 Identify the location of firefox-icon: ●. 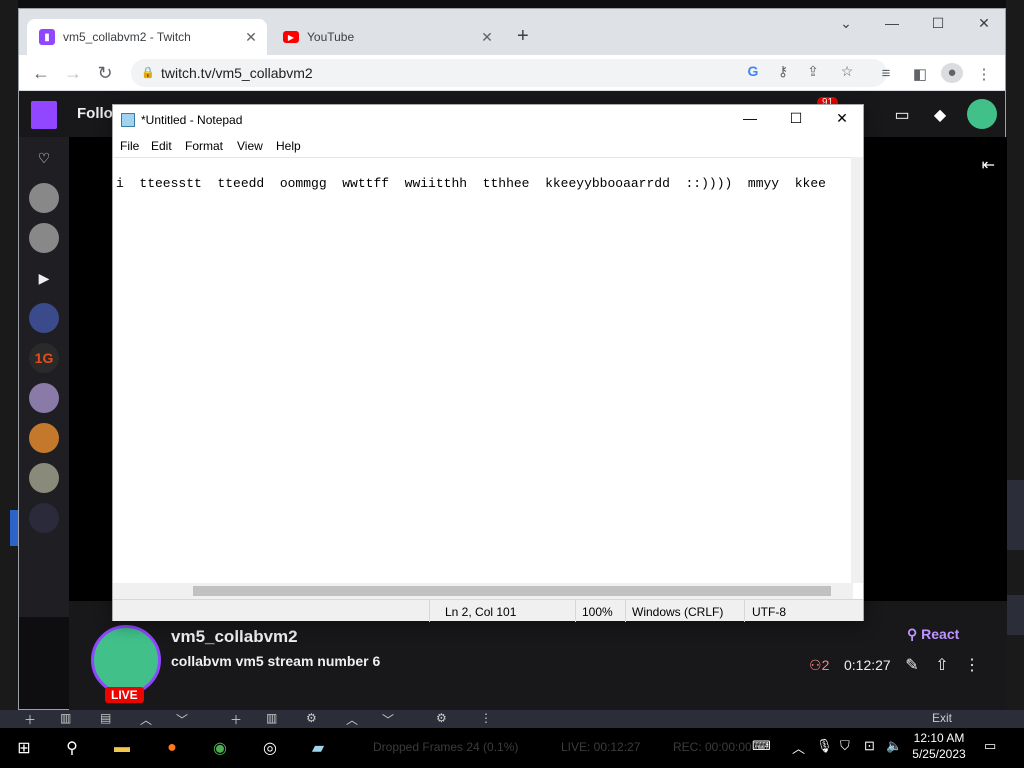
(172, 748).